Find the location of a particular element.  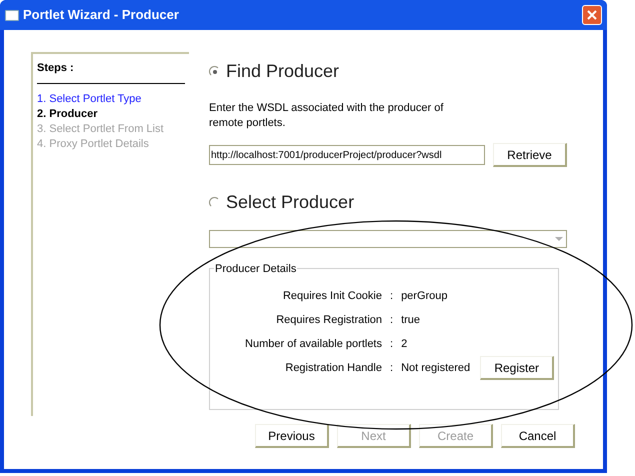

detail-value: 2 is located at coordinates (404, 344).